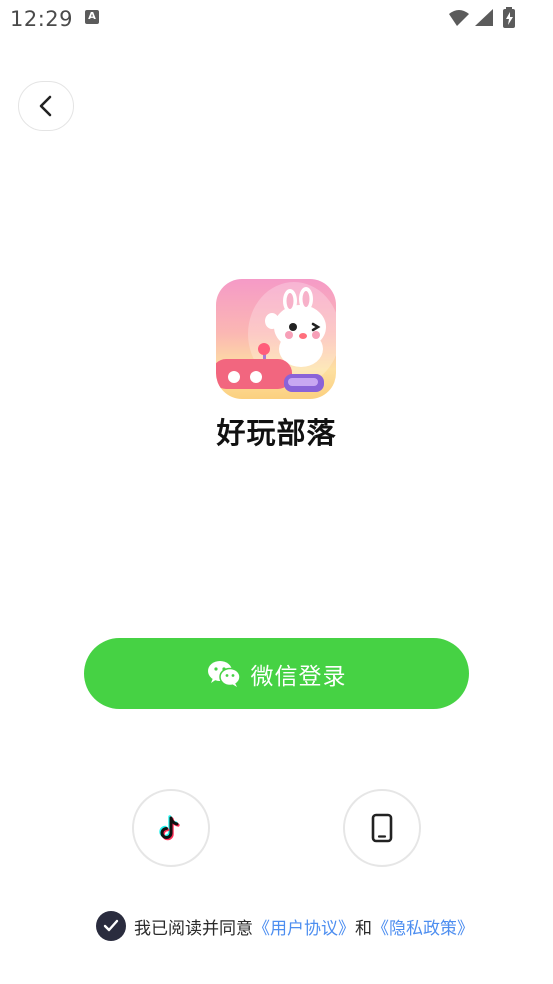 Image resolution: width=553 pixels, height=984 pixels. I want to click on phone-icon, so click(382, 828).